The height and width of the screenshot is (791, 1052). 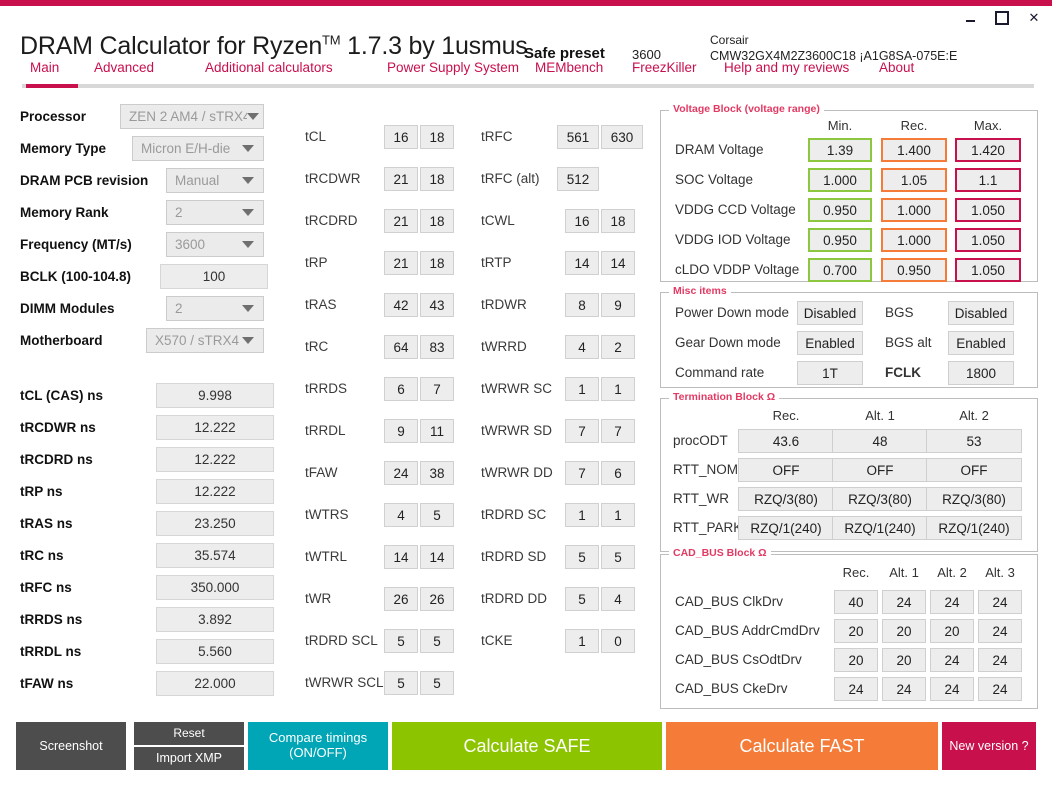 I want to click on ns-value-trrds-ns: 3.892, so click(x=215, y=619).